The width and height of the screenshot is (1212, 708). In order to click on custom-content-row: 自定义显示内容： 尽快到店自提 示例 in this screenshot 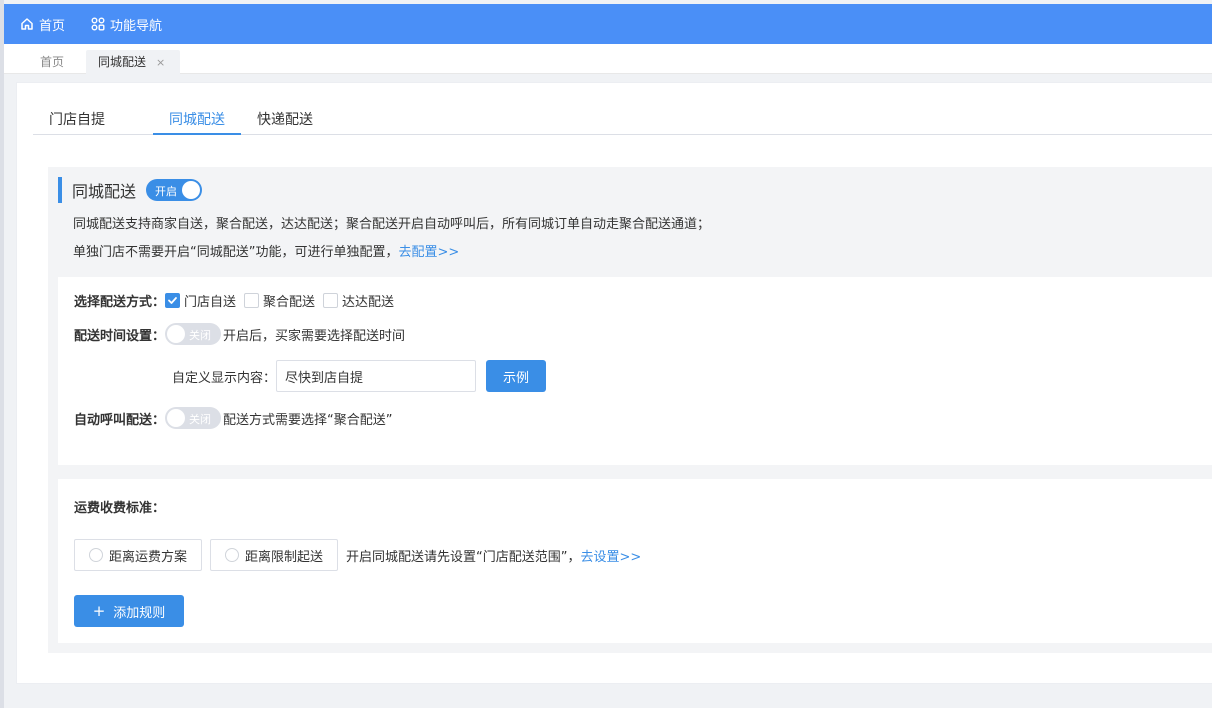, I will do `click(359, 376)`.